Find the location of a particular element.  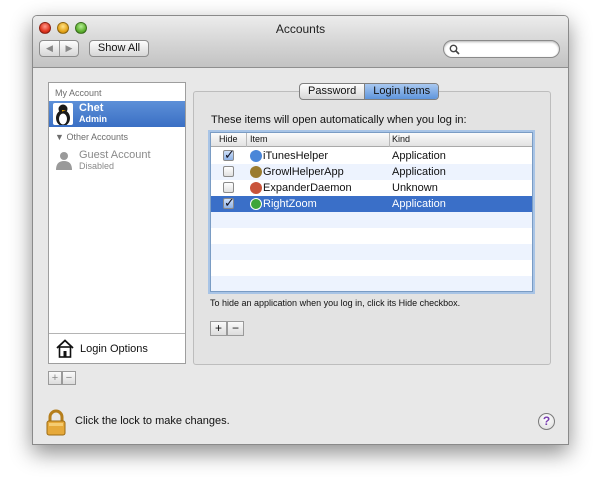

tab-login-items: Login Items is located at coordinates (401, 91).